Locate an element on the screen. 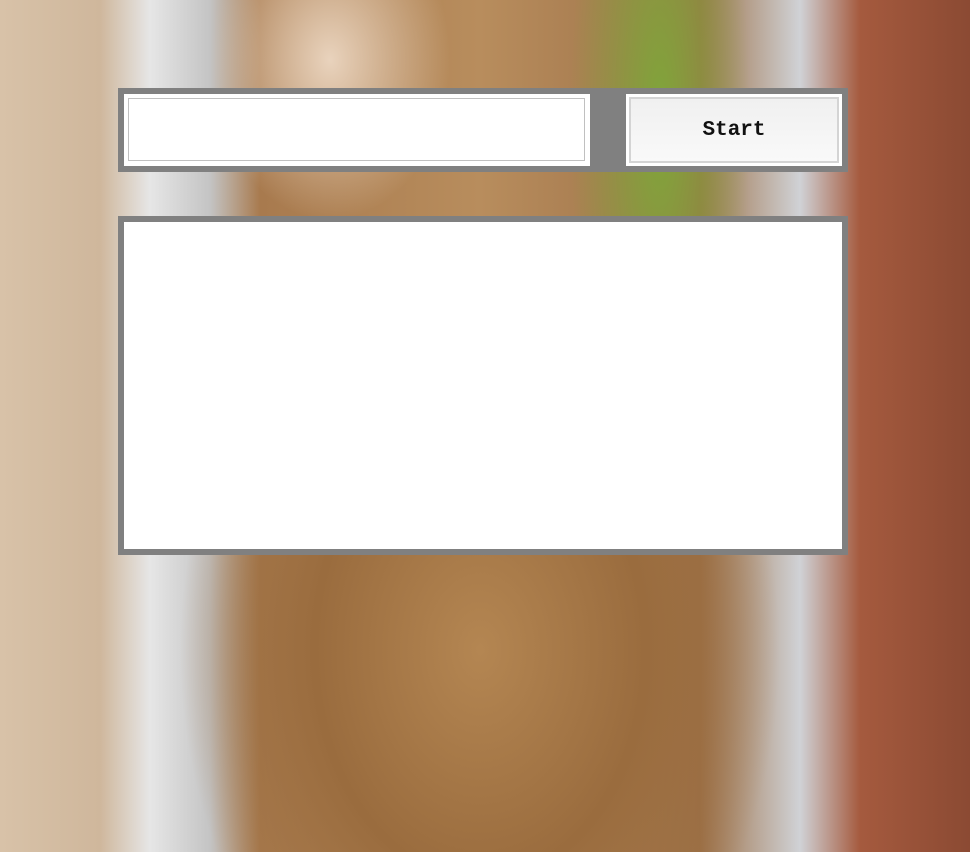  text-input-container is located at coordinates (357, 130).